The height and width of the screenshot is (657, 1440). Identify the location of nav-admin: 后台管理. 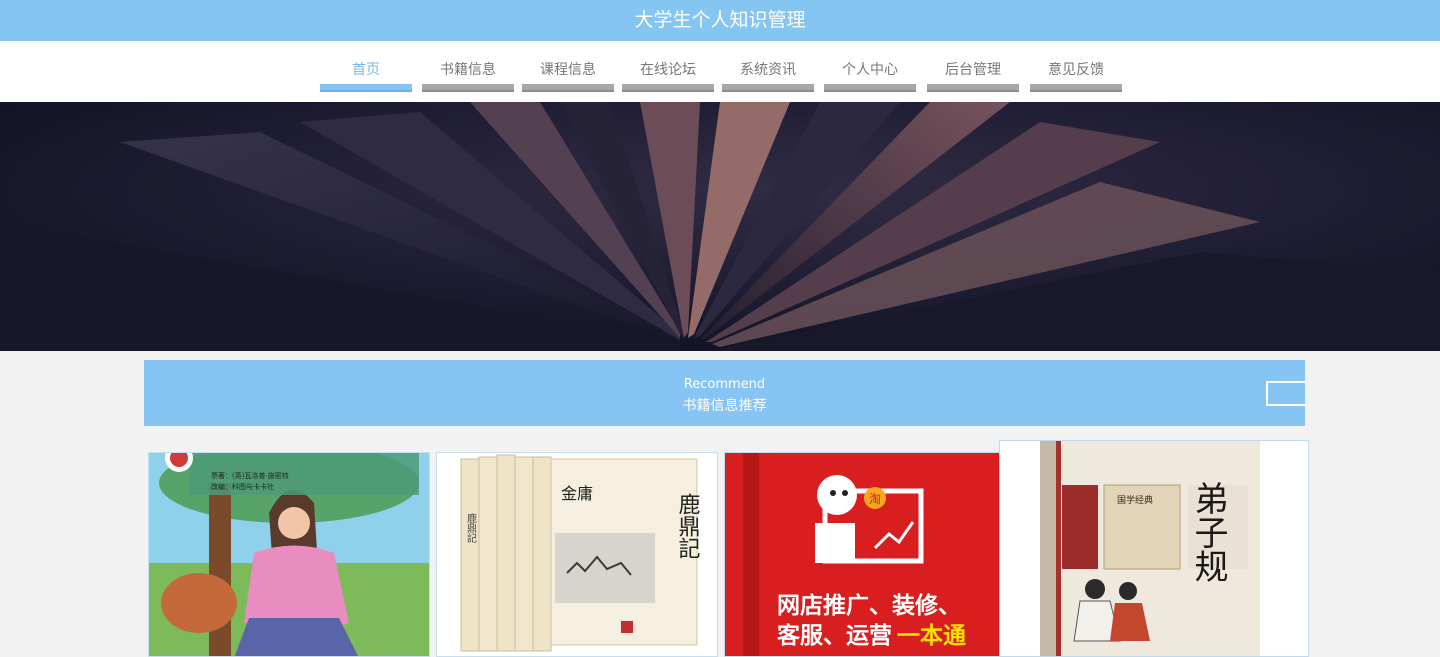
(973, 71).